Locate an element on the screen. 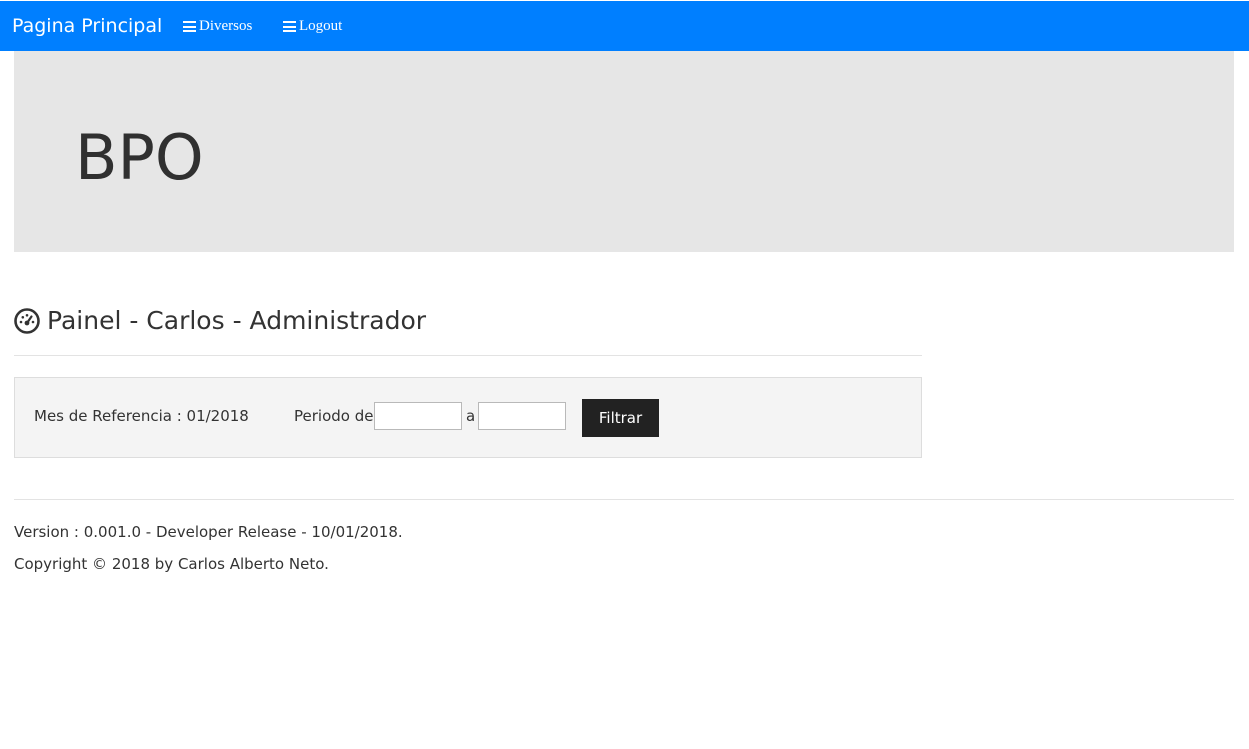 This screenshot has height=749, width=1249. reference-month-label: Mes de Referencia : 01/2018 is located at coordinates (141, 416).